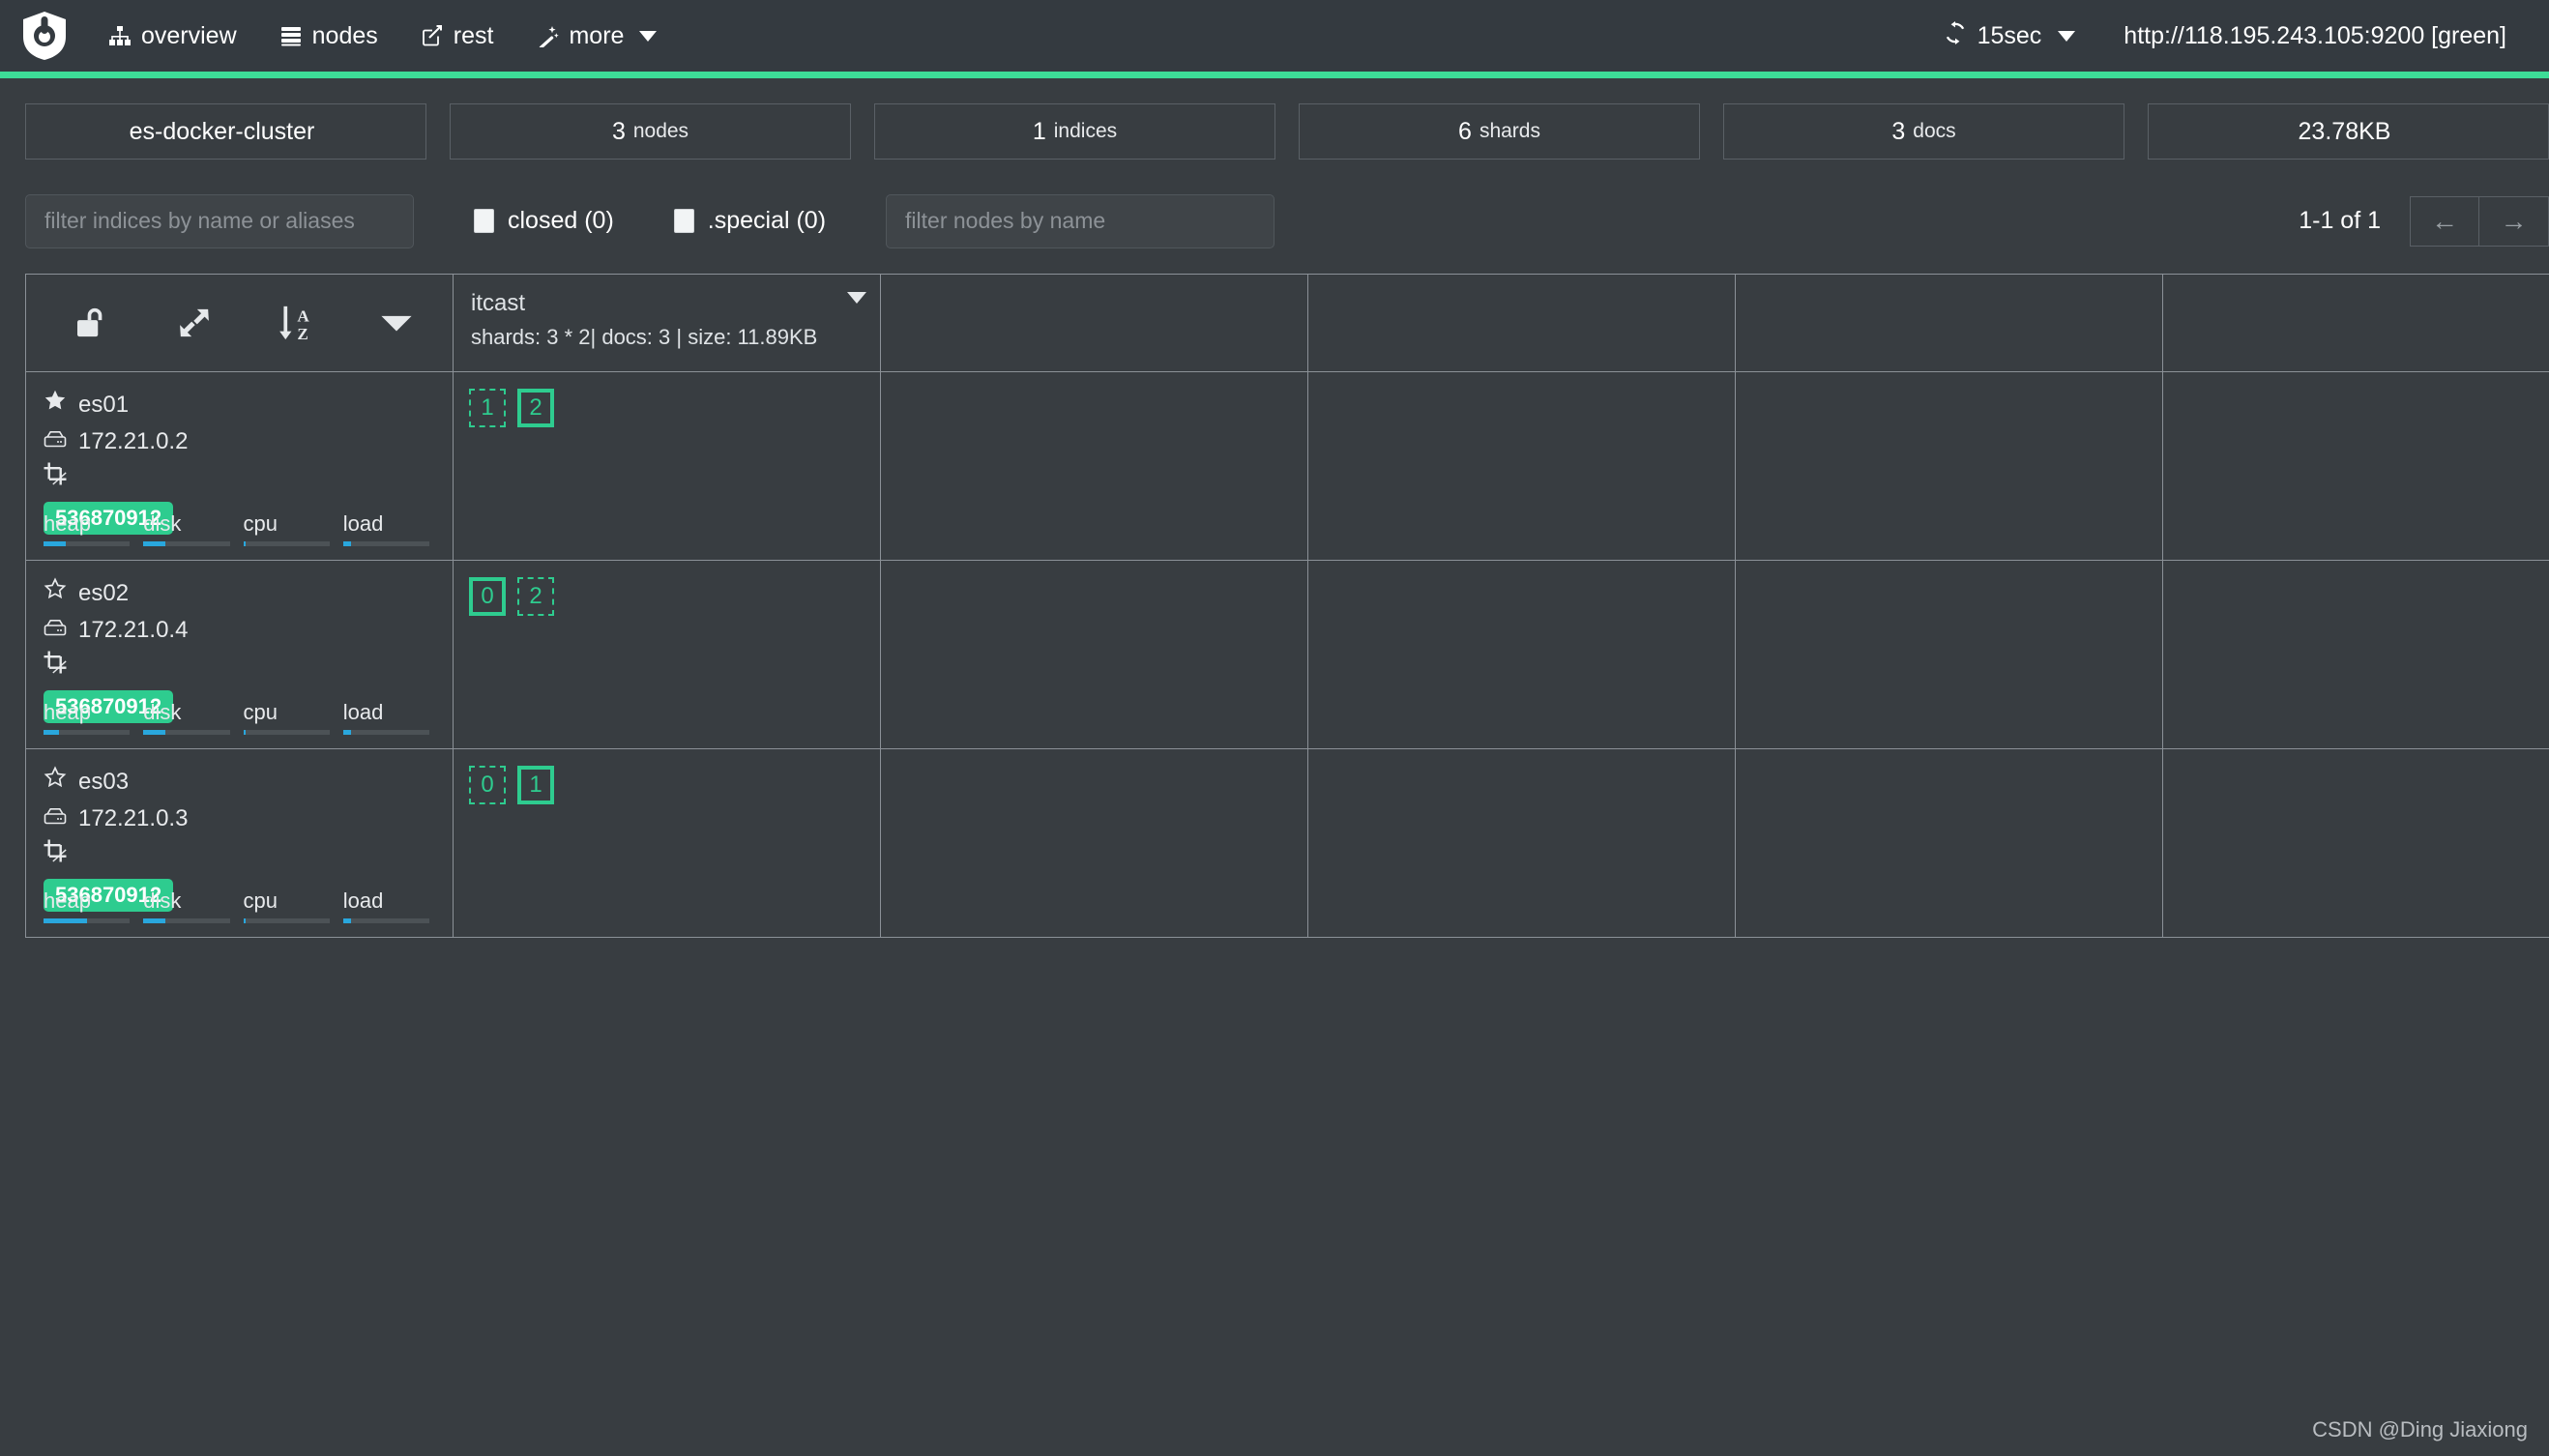 The image size is (2549, 1456). I want to click on index-menu-chevron-down-icon, so click(856, 298).